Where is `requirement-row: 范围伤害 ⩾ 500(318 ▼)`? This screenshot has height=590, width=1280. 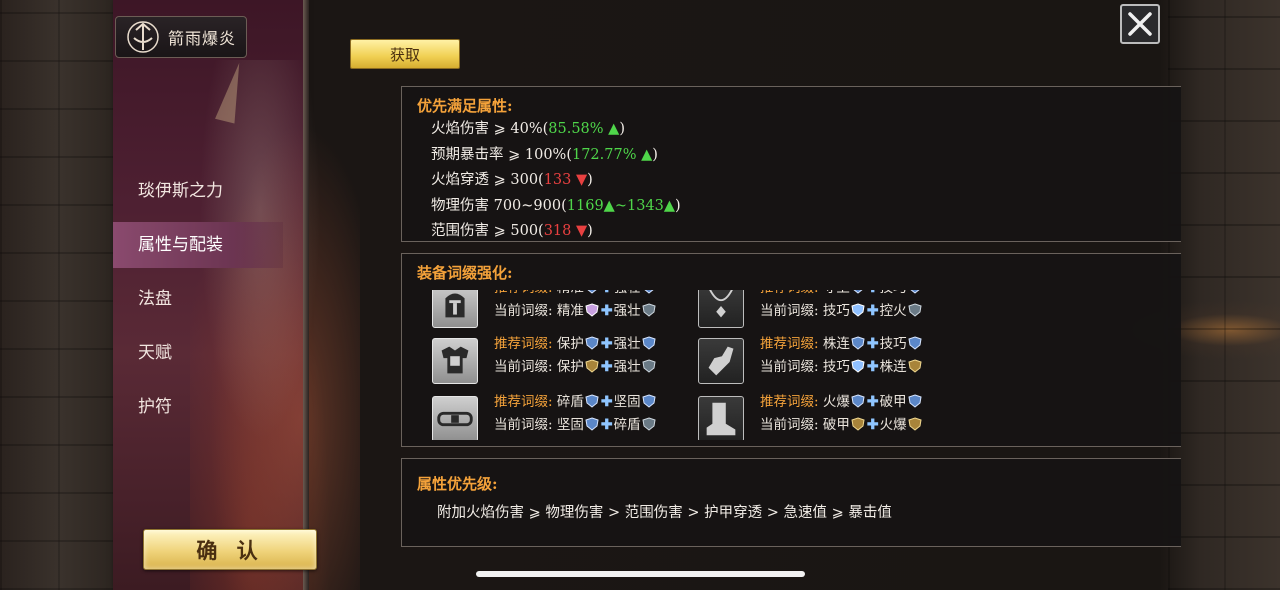
requirement-row: 范围伤害 ⩾ 500(318 ▼) is located at coordinates (512, 231).